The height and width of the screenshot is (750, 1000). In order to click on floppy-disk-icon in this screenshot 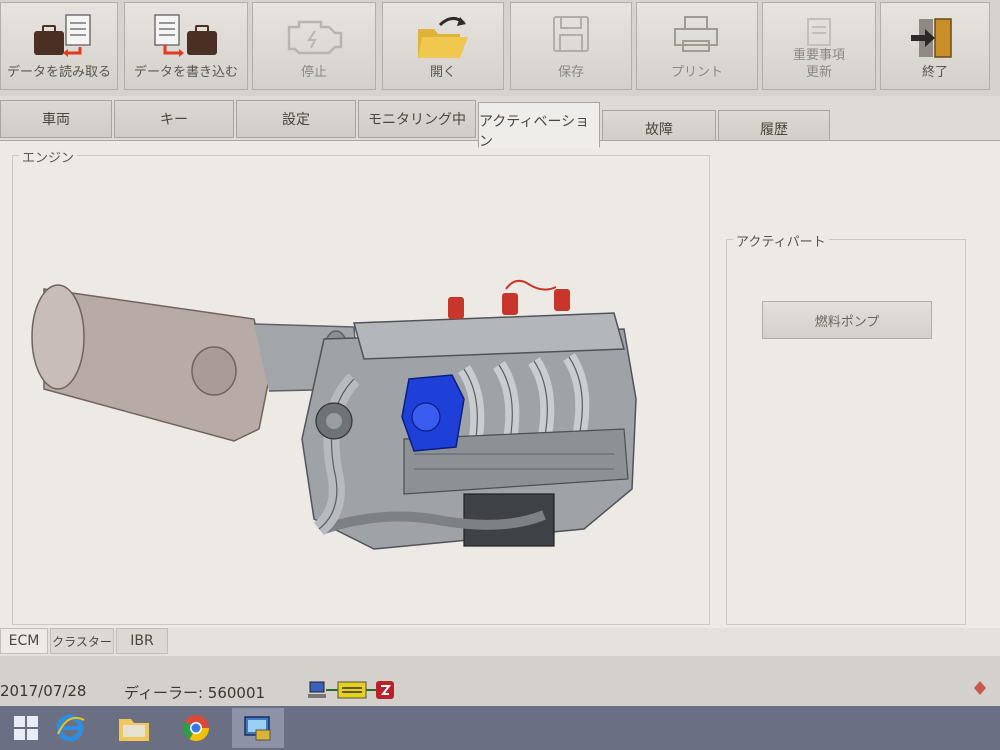, I will do `click(571, 34)`.